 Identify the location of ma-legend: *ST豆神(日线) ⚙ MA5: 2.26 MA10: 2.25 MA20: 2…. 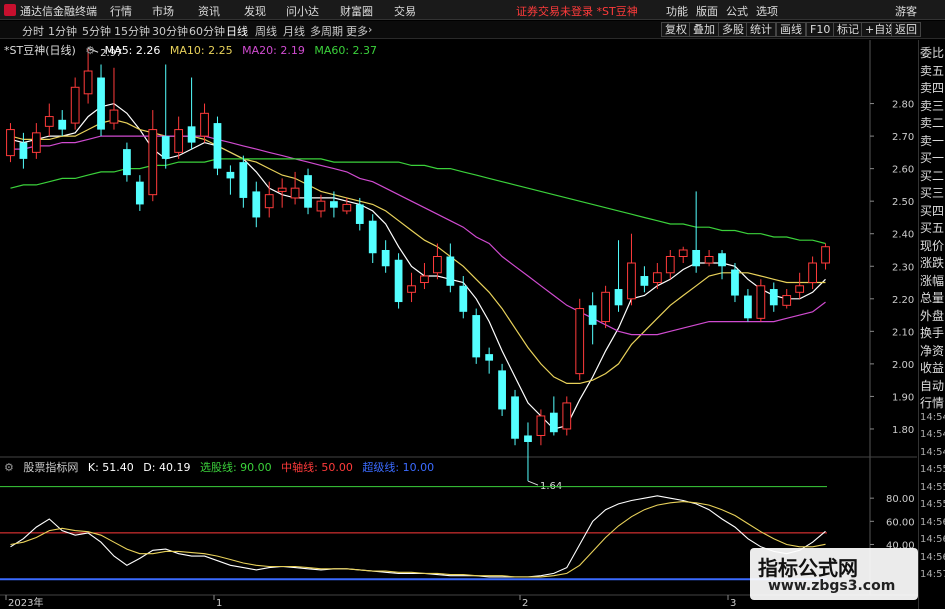
(193, 49).